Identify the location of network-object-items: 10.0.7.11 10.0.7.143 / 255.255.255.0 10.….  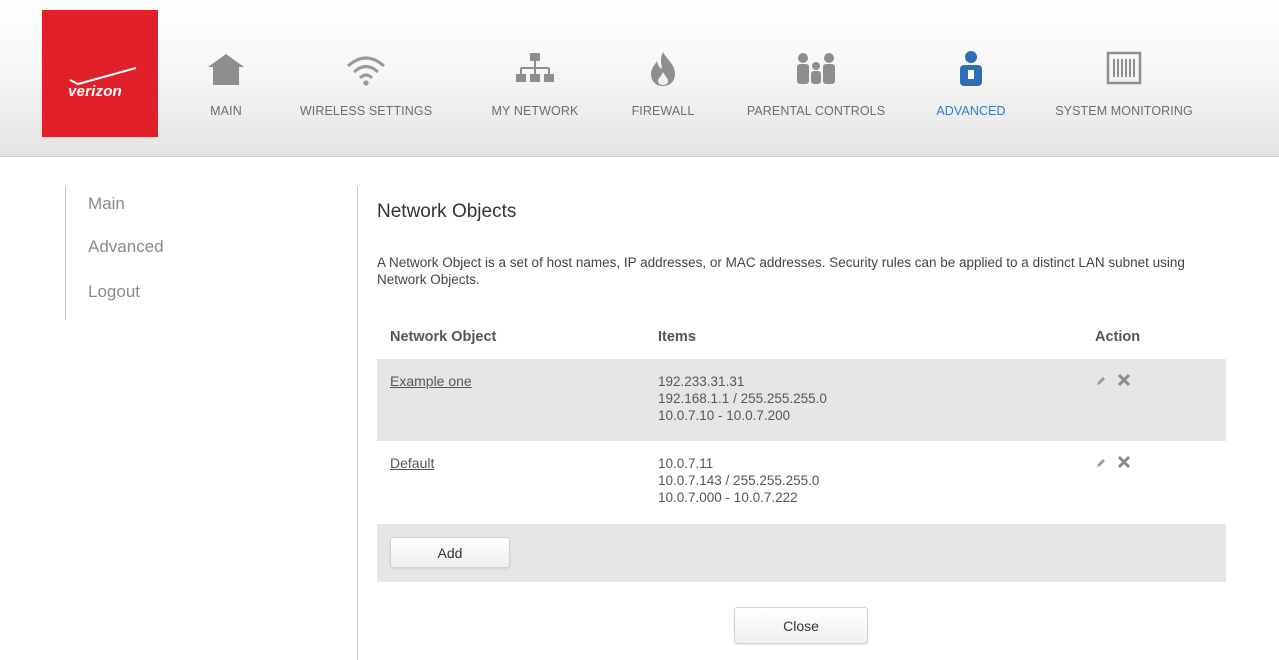
(738, 480).